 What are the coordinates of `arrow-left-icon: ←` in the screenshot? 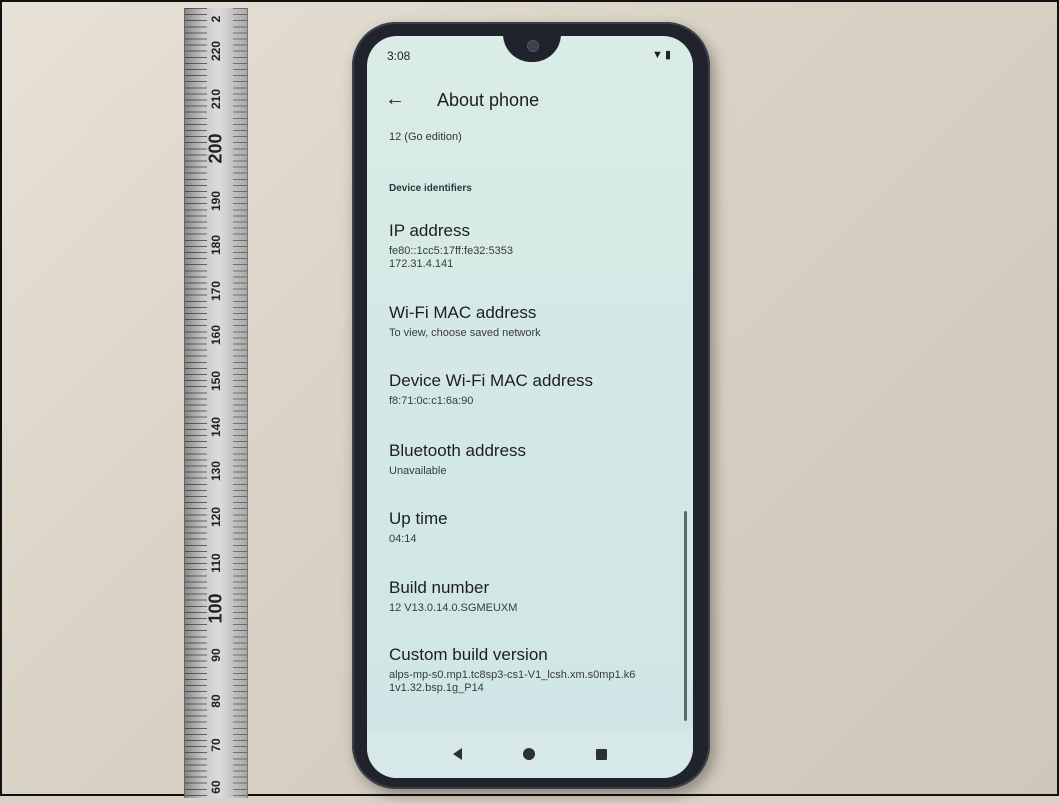 It's located at (395, 99).